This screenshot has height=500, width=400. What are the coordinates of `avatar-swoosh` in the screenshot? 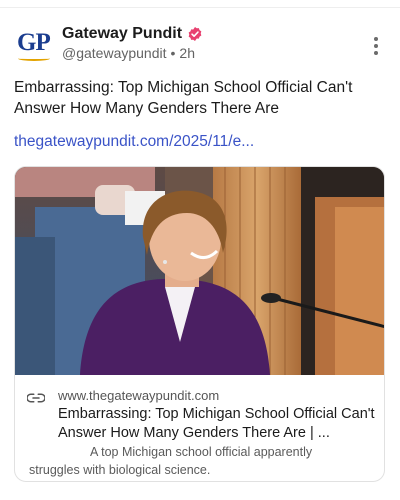 It's located at (34, 58).